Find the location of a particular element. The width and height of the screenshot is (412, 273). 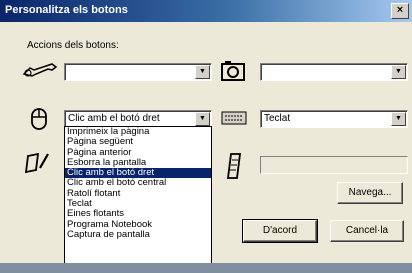

desktop-strip is located at coordinates (206, 268).